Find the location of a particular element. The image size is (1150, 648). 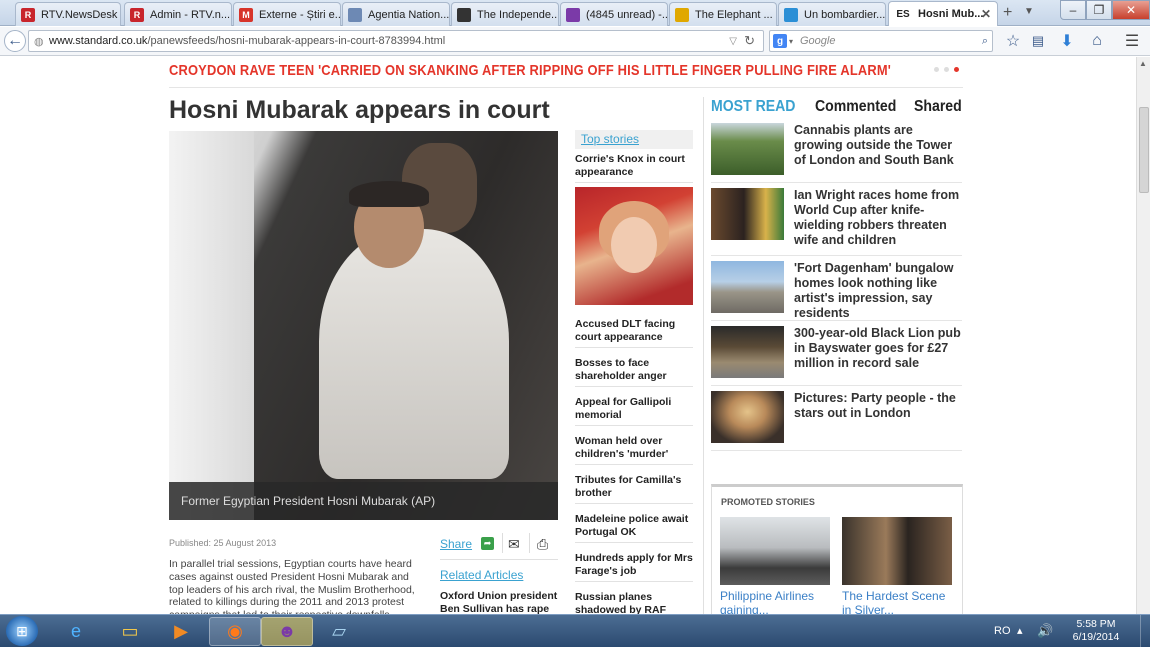

tab-shared: Shared is located at coordinates (938, 107).